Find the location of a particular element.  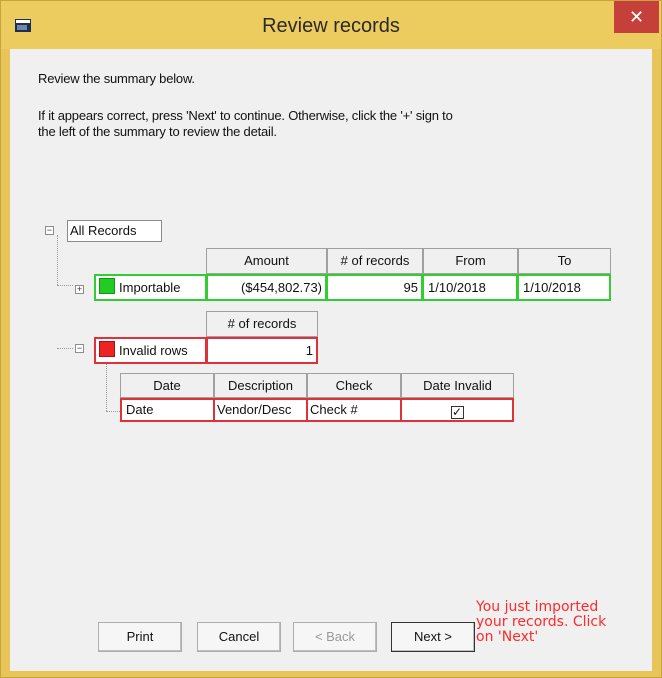

detail-header-date-invalid: Date Invalid is located at coordinates (457, 385).